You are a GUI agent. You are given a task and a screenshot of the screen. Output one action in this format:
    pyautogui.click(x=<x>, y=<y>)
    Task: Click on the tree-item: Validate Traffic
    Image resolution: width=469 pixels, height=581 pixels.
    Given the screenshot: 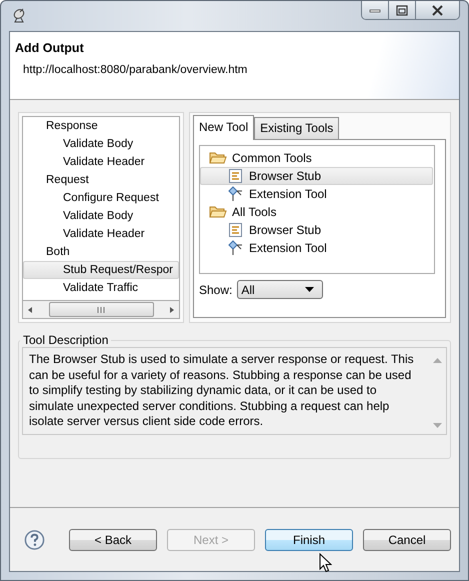 What is the action you would take?
    pyautogui.click(x=101, y=288)
    